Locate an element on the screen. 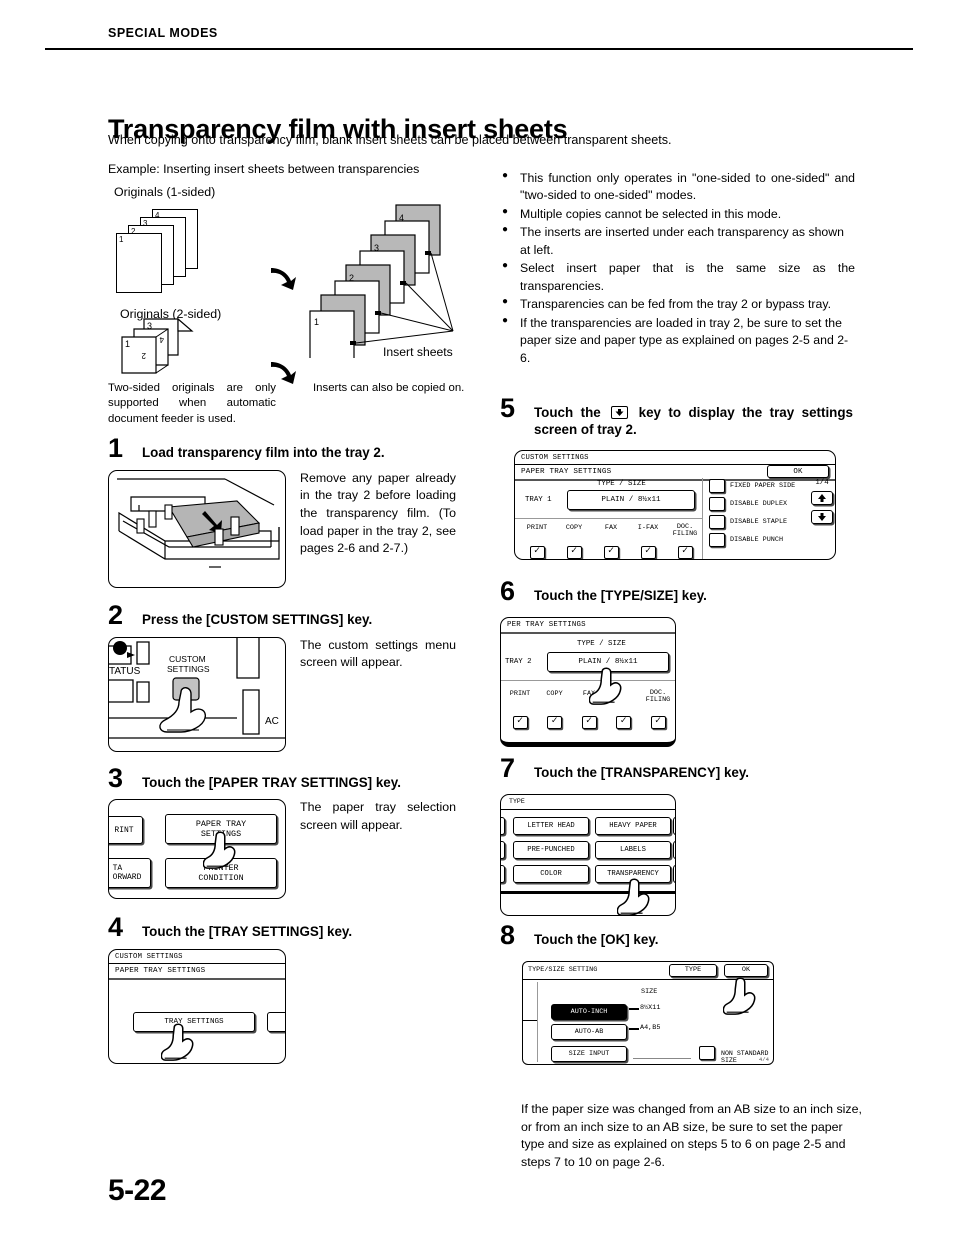  originals-1sided-label: Originals (1-sided) is located at coordinates (165, 192).